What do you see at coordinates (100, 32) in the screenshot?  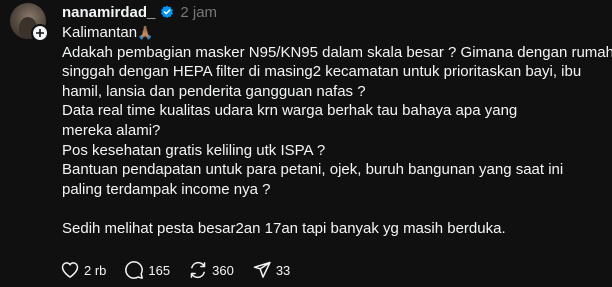 I see `post-line-text: Kalimantan` at bounding box center [100, 32].